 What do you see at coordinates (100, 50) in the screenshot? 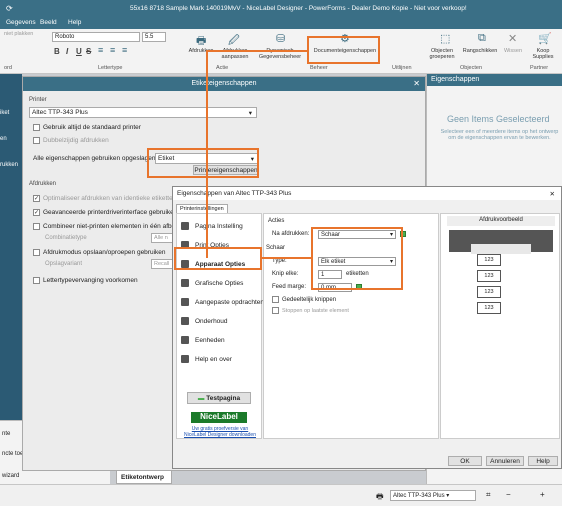
I see `align-left-icon: ≡` at bounding box center [100, 50].